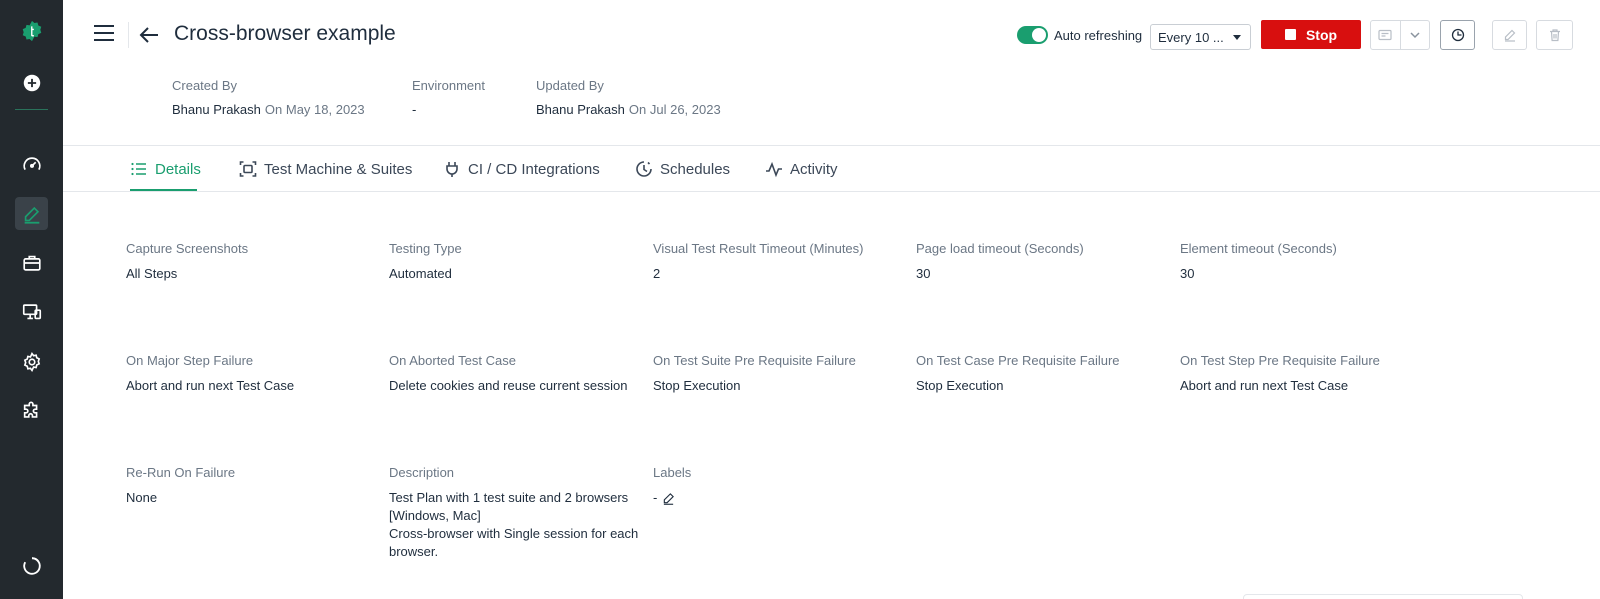  What do you see at coordinates (414, 551) in the screenshot?
I see `description-line: browser.` at bounding box center [414, 551].